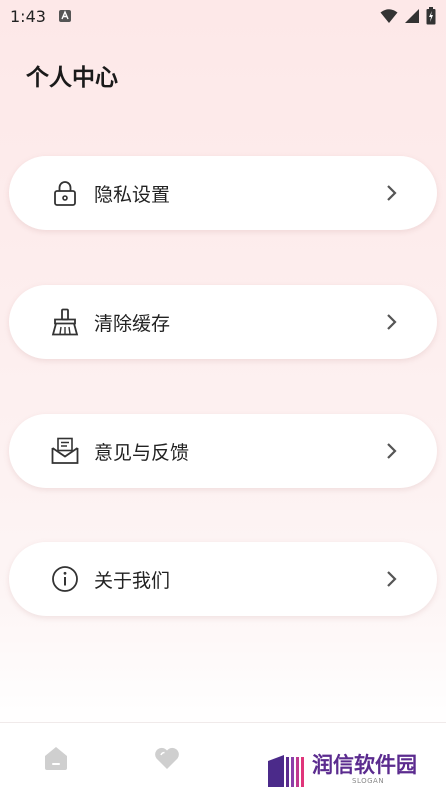 This screenshot has height=793, width=446. What do you see at coordinates (65, 450) in the screenshot?
I see `envelope-icon` at bounding box center [65, 450].